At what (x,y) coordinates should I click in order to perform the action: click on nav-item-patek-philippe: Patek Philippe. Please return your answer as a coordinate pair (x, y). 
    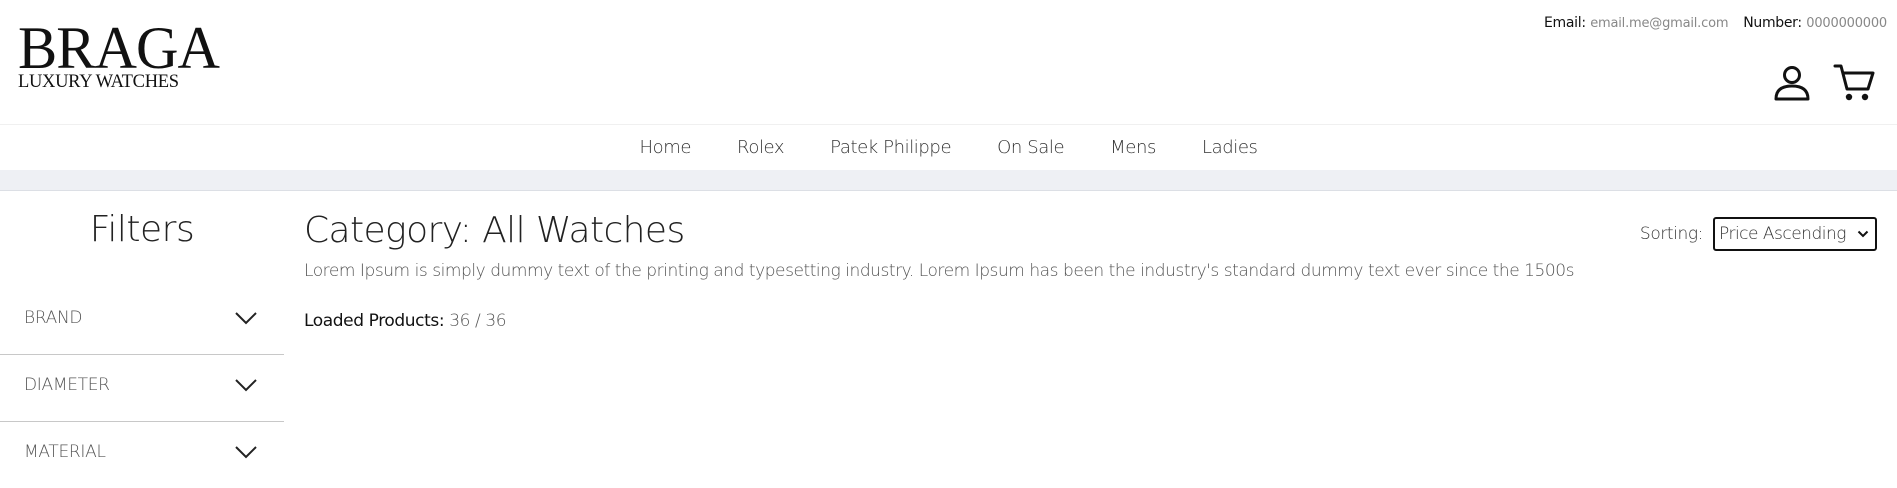
    Looking at the image, I should click on (890, 147).